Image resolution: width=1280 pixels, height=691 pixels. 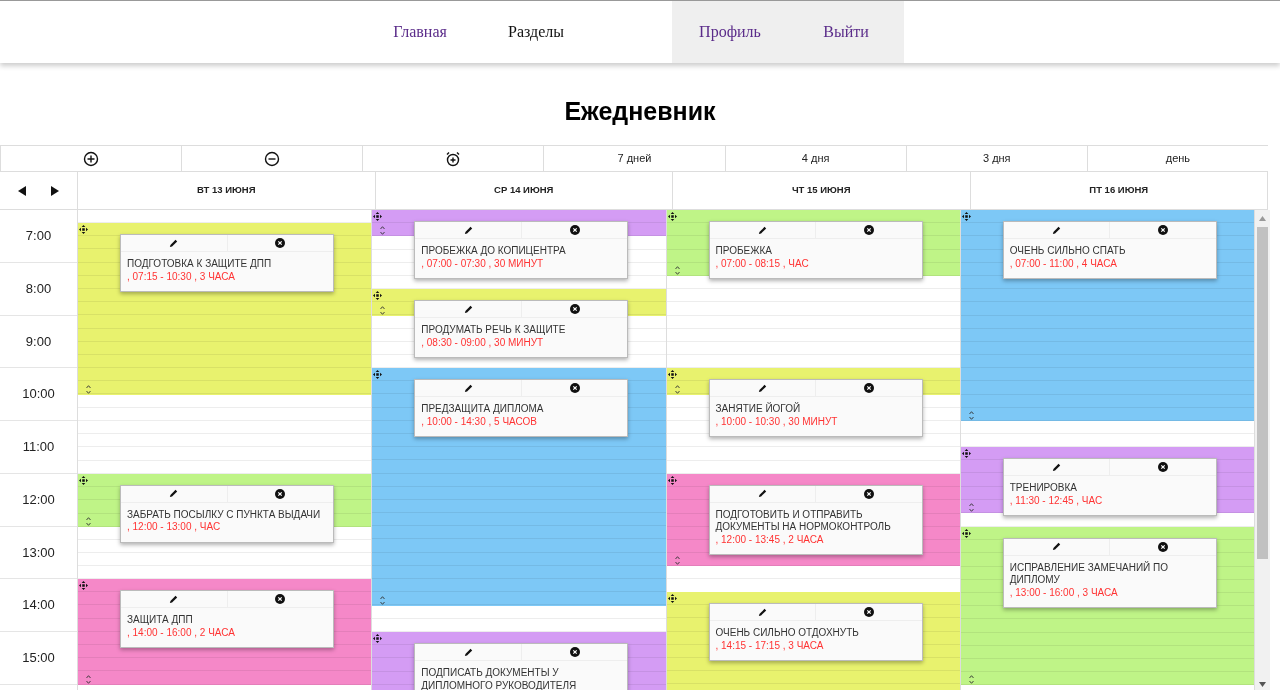 I want to click on event-title: ПОДПИСАТЬ ДОКУМЕНТЫ У ДИПЛОМНОГО РУКОВОДИТЕЛЯ, so click(x=499, y=678).